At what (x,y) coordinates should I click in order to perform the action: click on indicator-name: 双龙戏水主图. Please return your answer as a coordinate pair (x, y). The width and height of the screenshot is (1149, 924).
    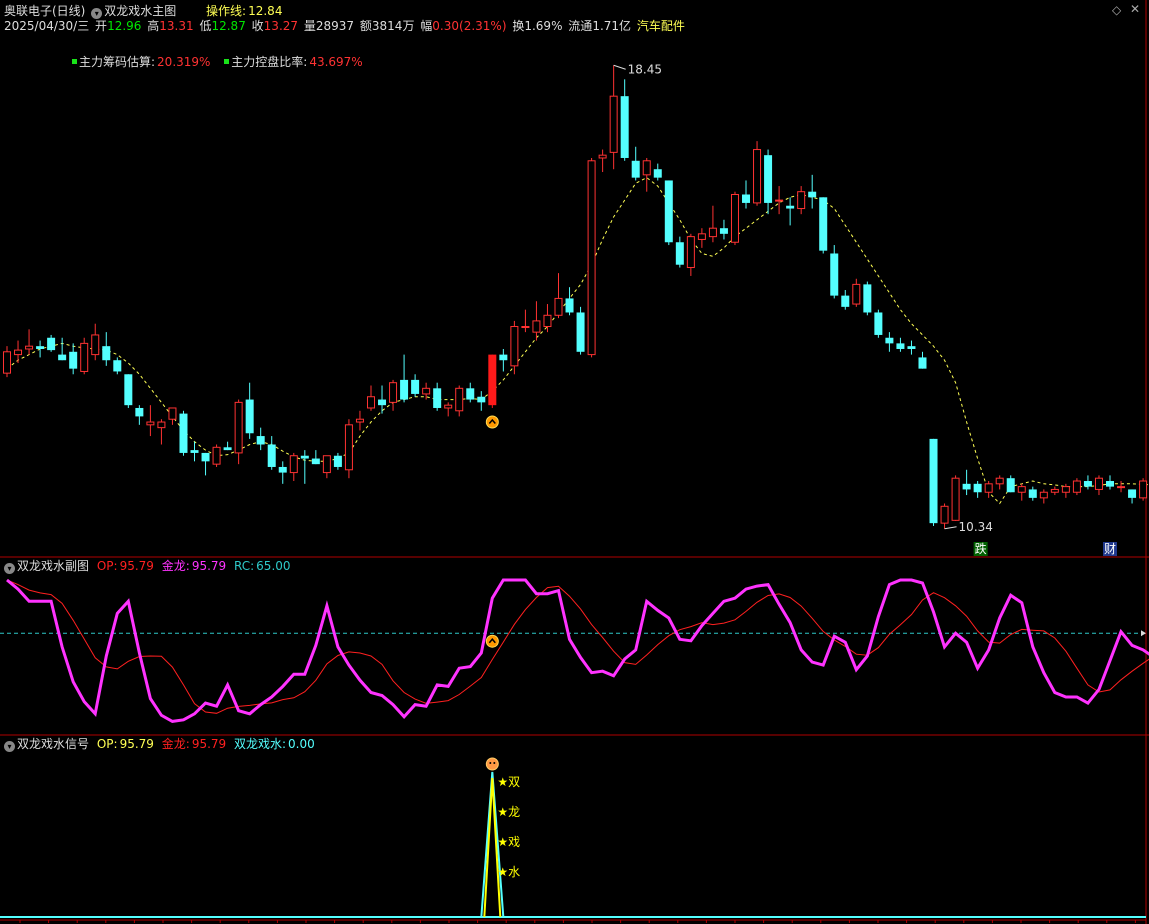
    Looking at the image, I should click on (140, 11).